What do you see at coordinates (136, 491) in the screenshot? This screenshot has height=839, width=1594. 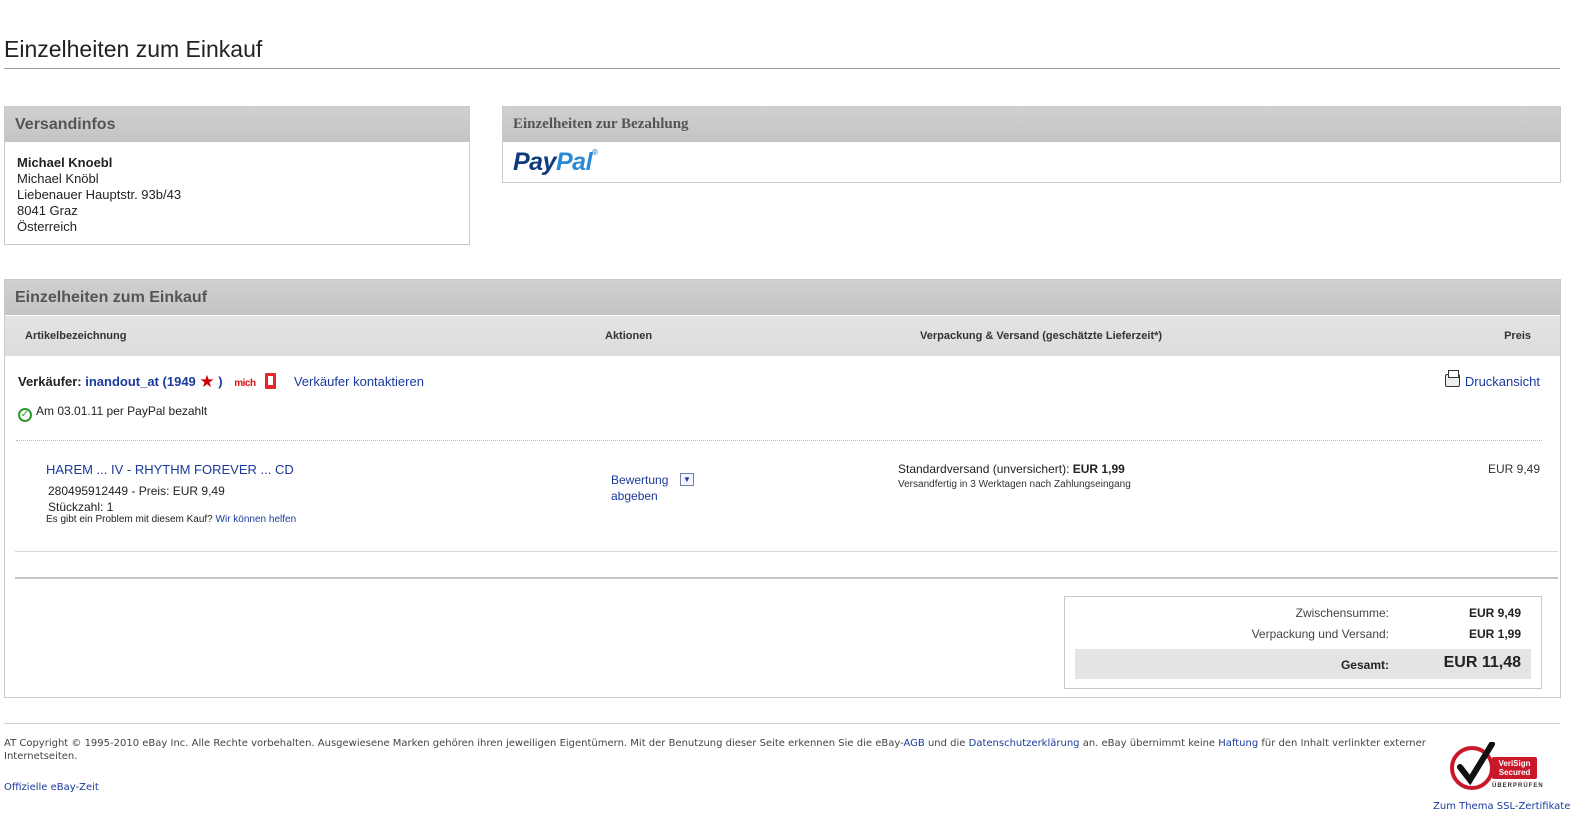 I see `item-number-price: 280495912449 - Preis: EUR 9,49` at bounding box center [136, 491].